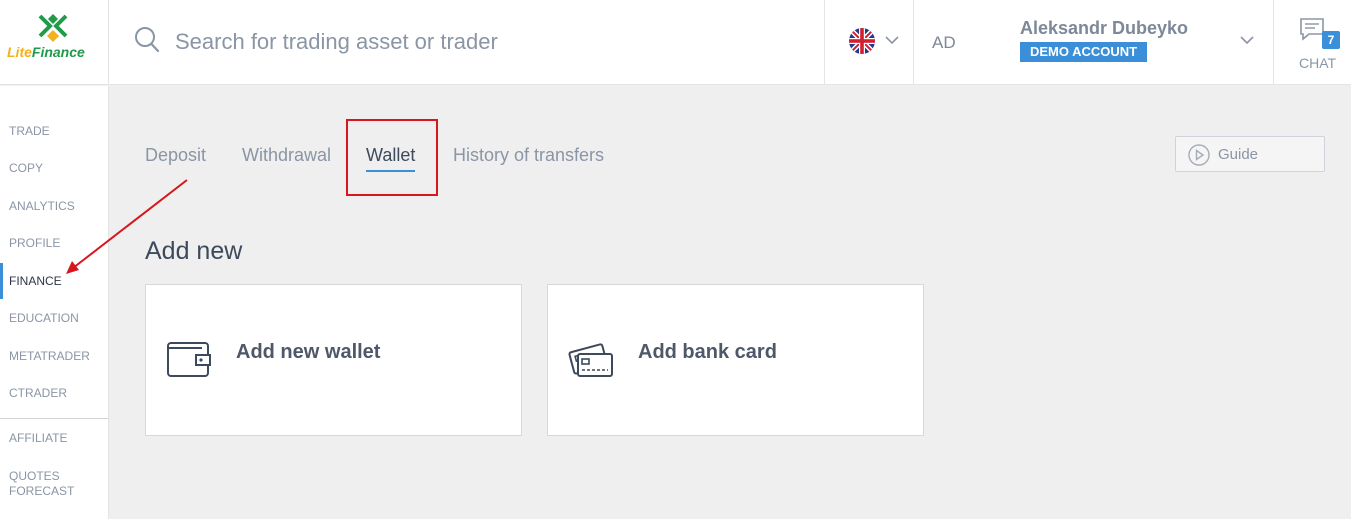 This screenshot has height=519, width=1351. I want to click on guide-label: Guide, so click(1238, 154).